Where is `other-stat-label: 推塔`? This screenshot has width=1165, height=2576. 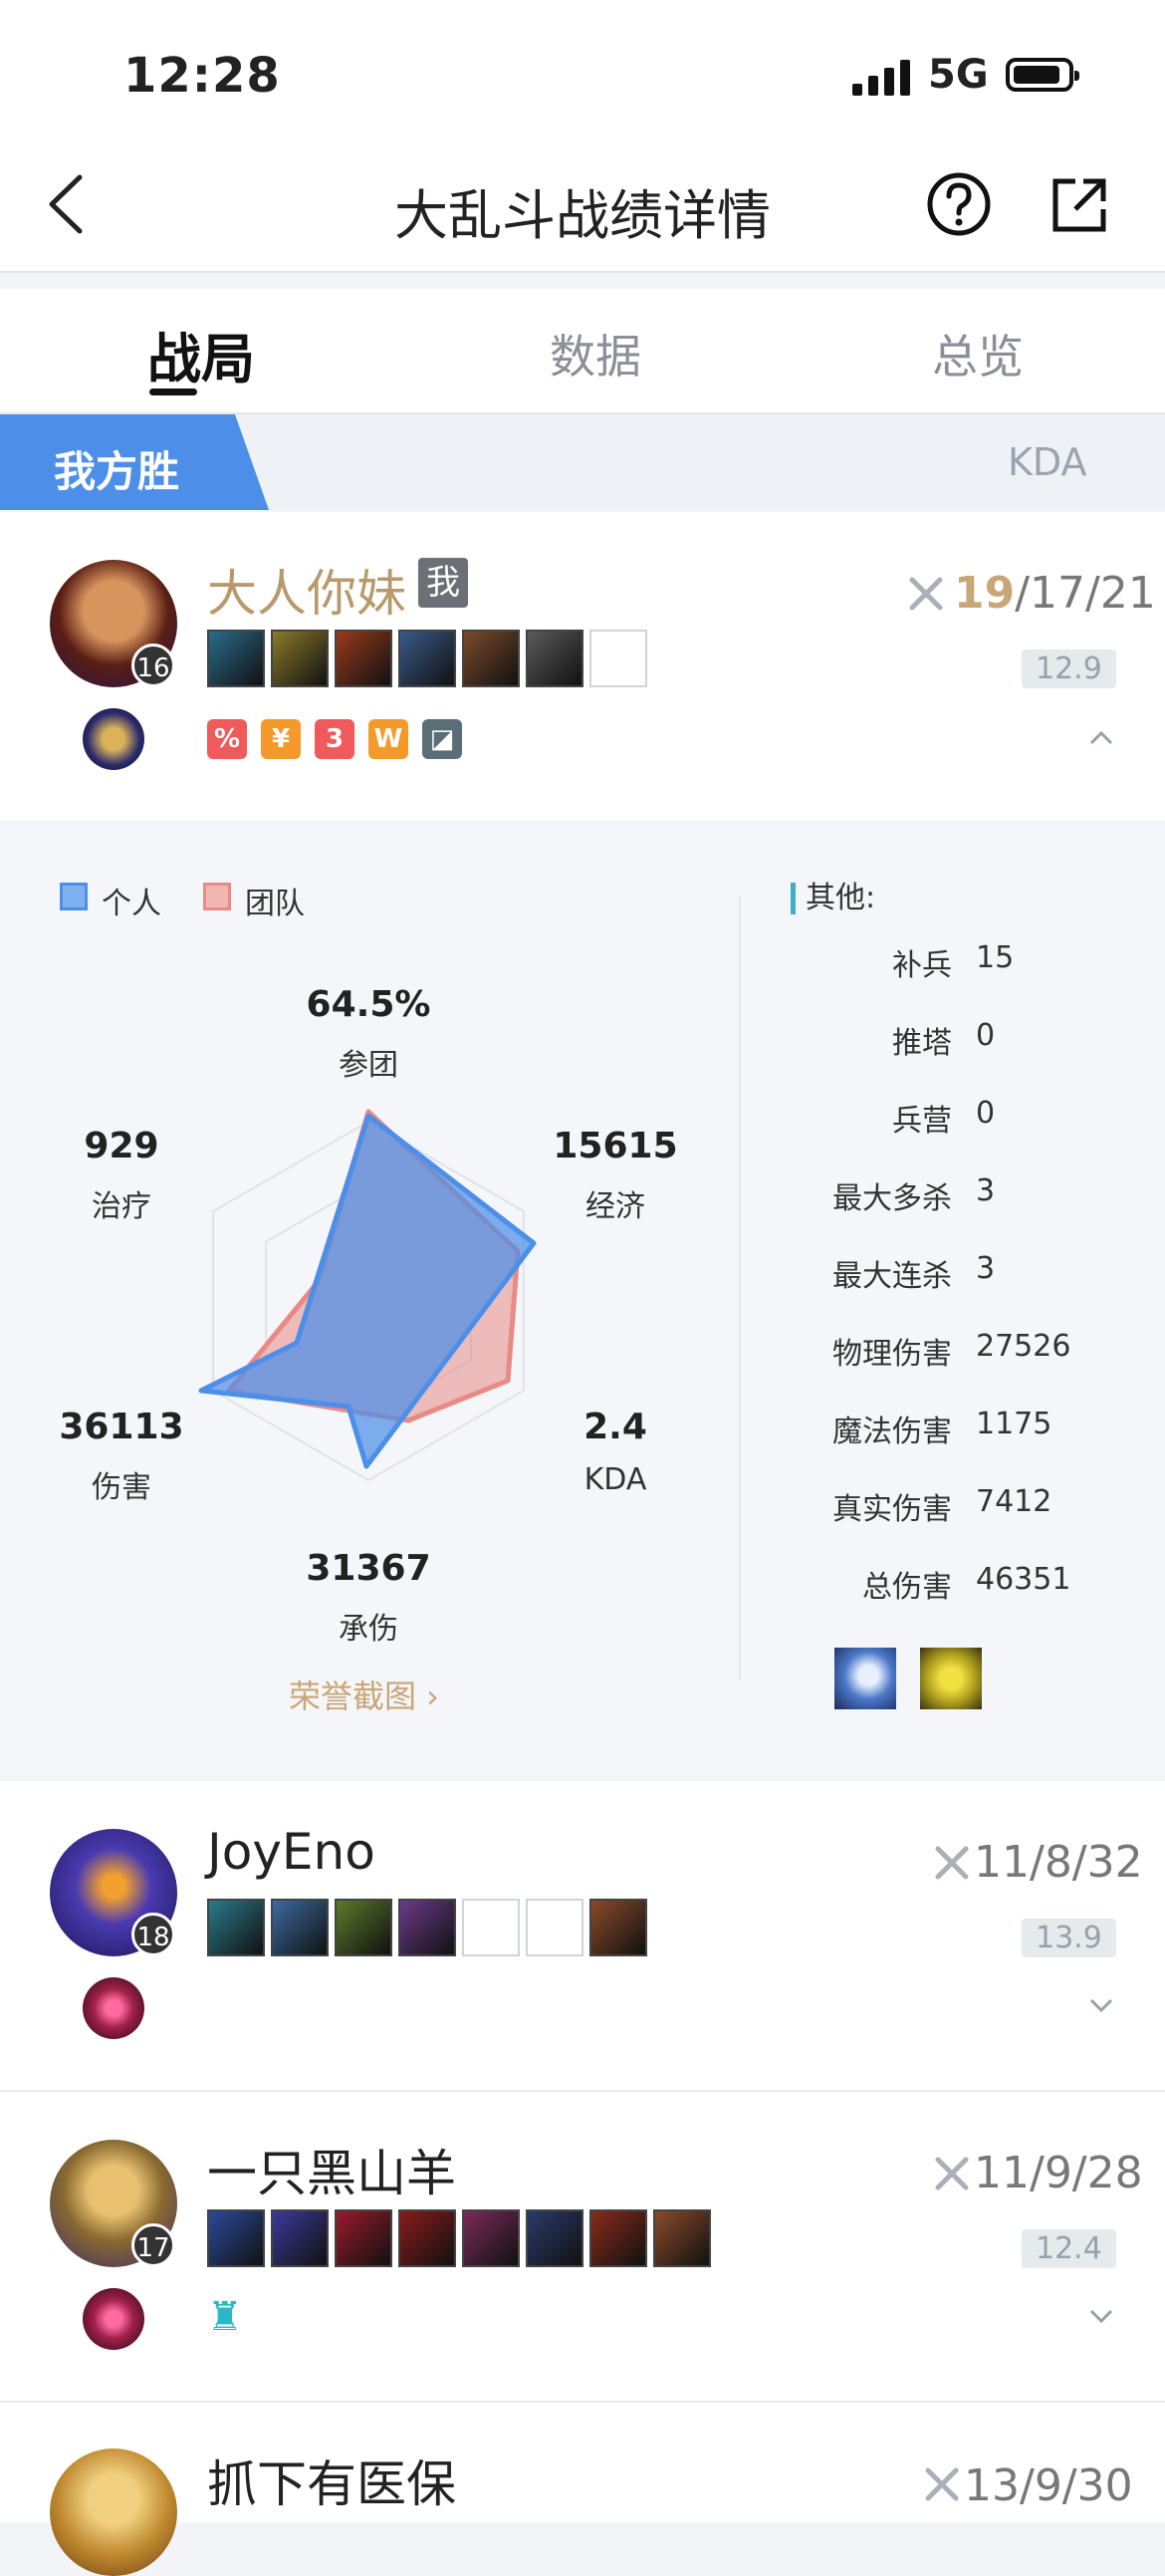
other-stat-label: 推塔 is located at coordinates (922, 1043).